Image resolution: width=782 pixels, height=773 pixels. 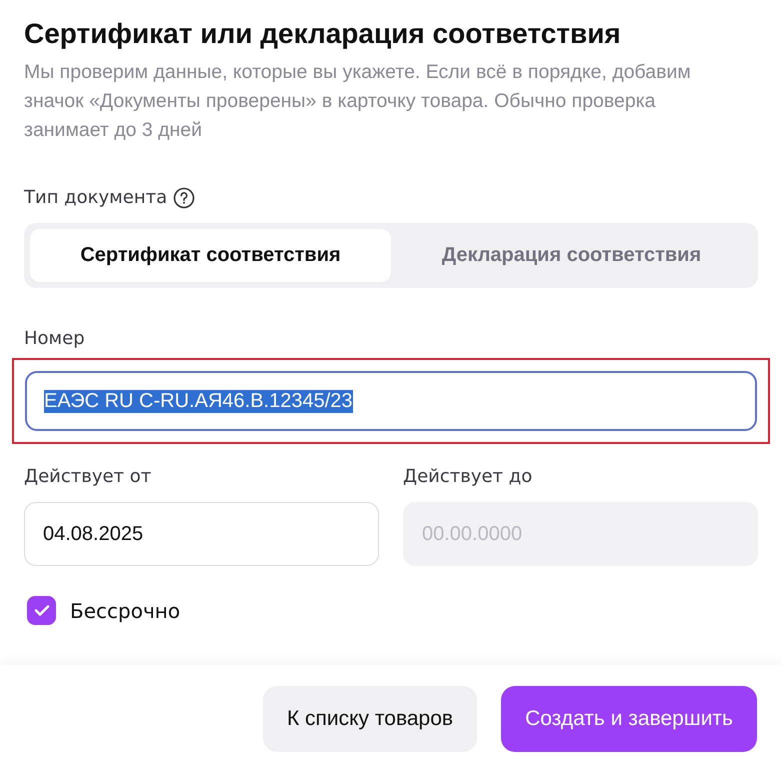 I want to click on segment-tab: Сертификат соответствия, so click(x=210, y=255).